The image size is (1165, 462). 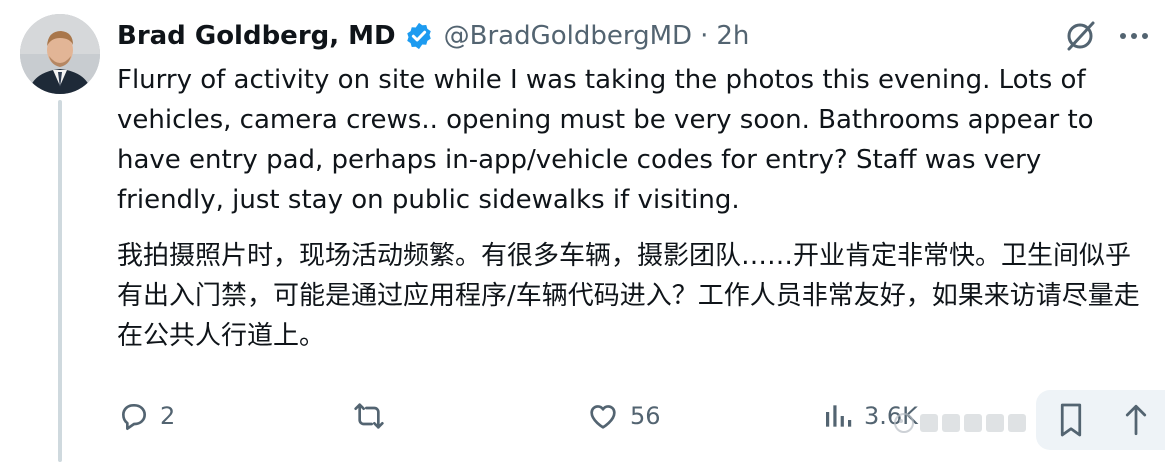 What do you see at coordinates (623, 416) in the screenshot?
I see `like-button: 56` at bounding box center [623, 416].